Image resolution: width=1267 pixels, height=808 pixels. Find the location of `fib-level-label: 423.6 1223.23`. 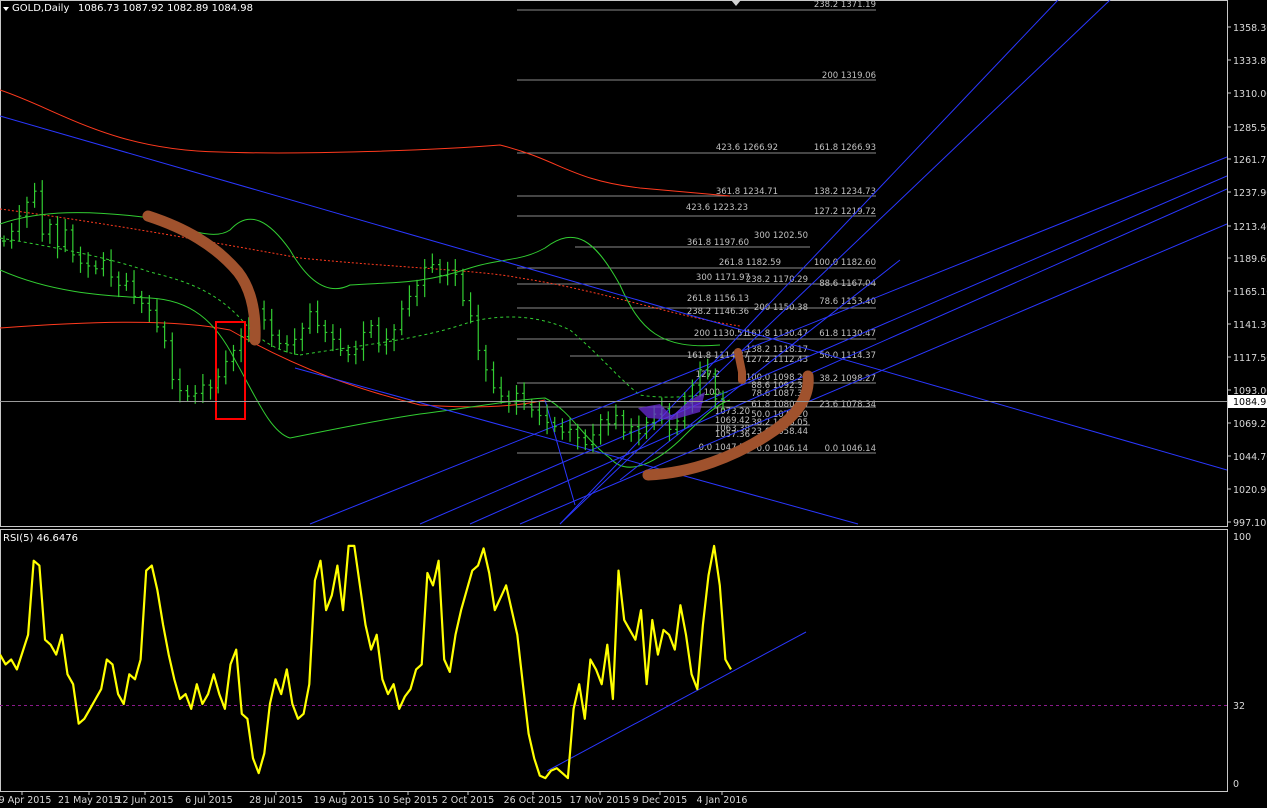

fib-level-label: 423.6 1223.23 is located at coordinates (717, 208).